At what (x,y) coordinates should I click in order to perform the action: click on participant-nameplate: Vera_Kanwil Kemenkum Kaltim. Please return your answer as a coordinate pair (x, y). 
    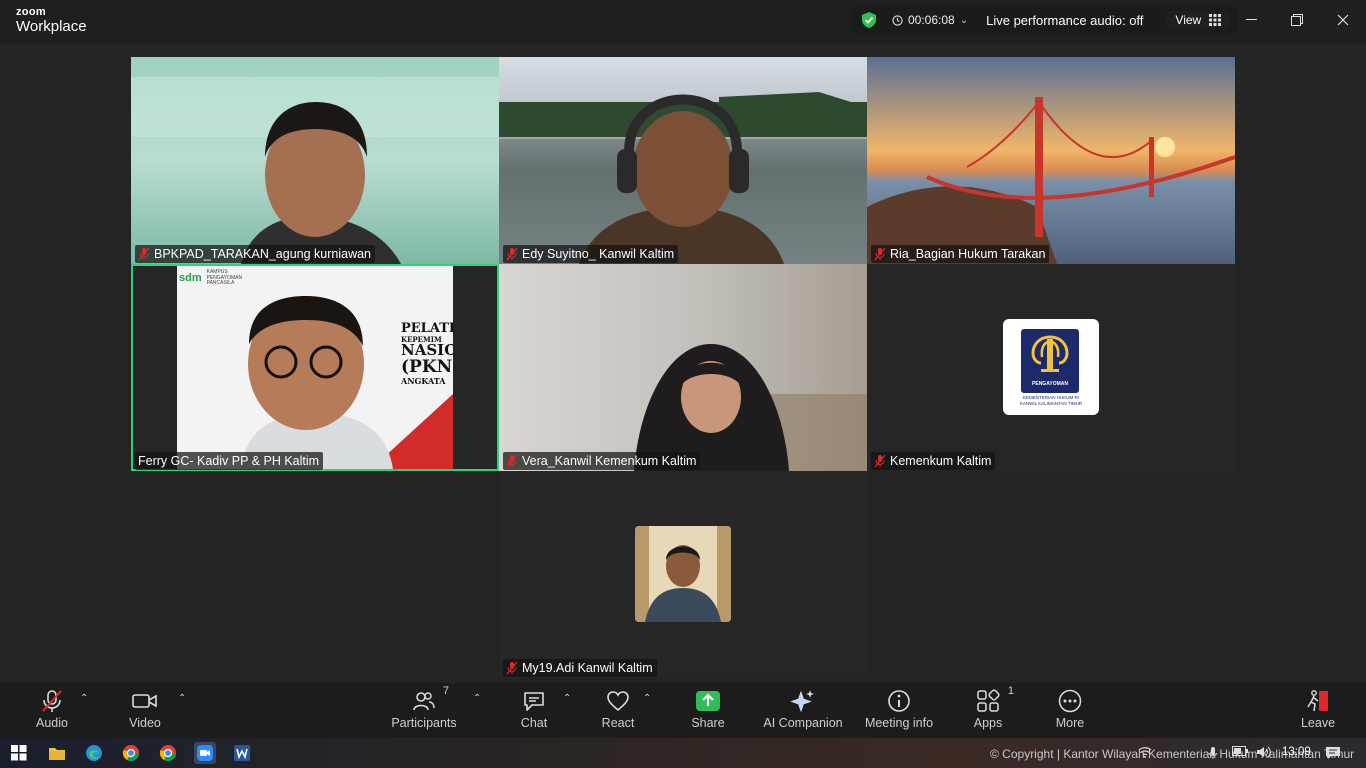
    Looking at the image, I should click on (602, 461).